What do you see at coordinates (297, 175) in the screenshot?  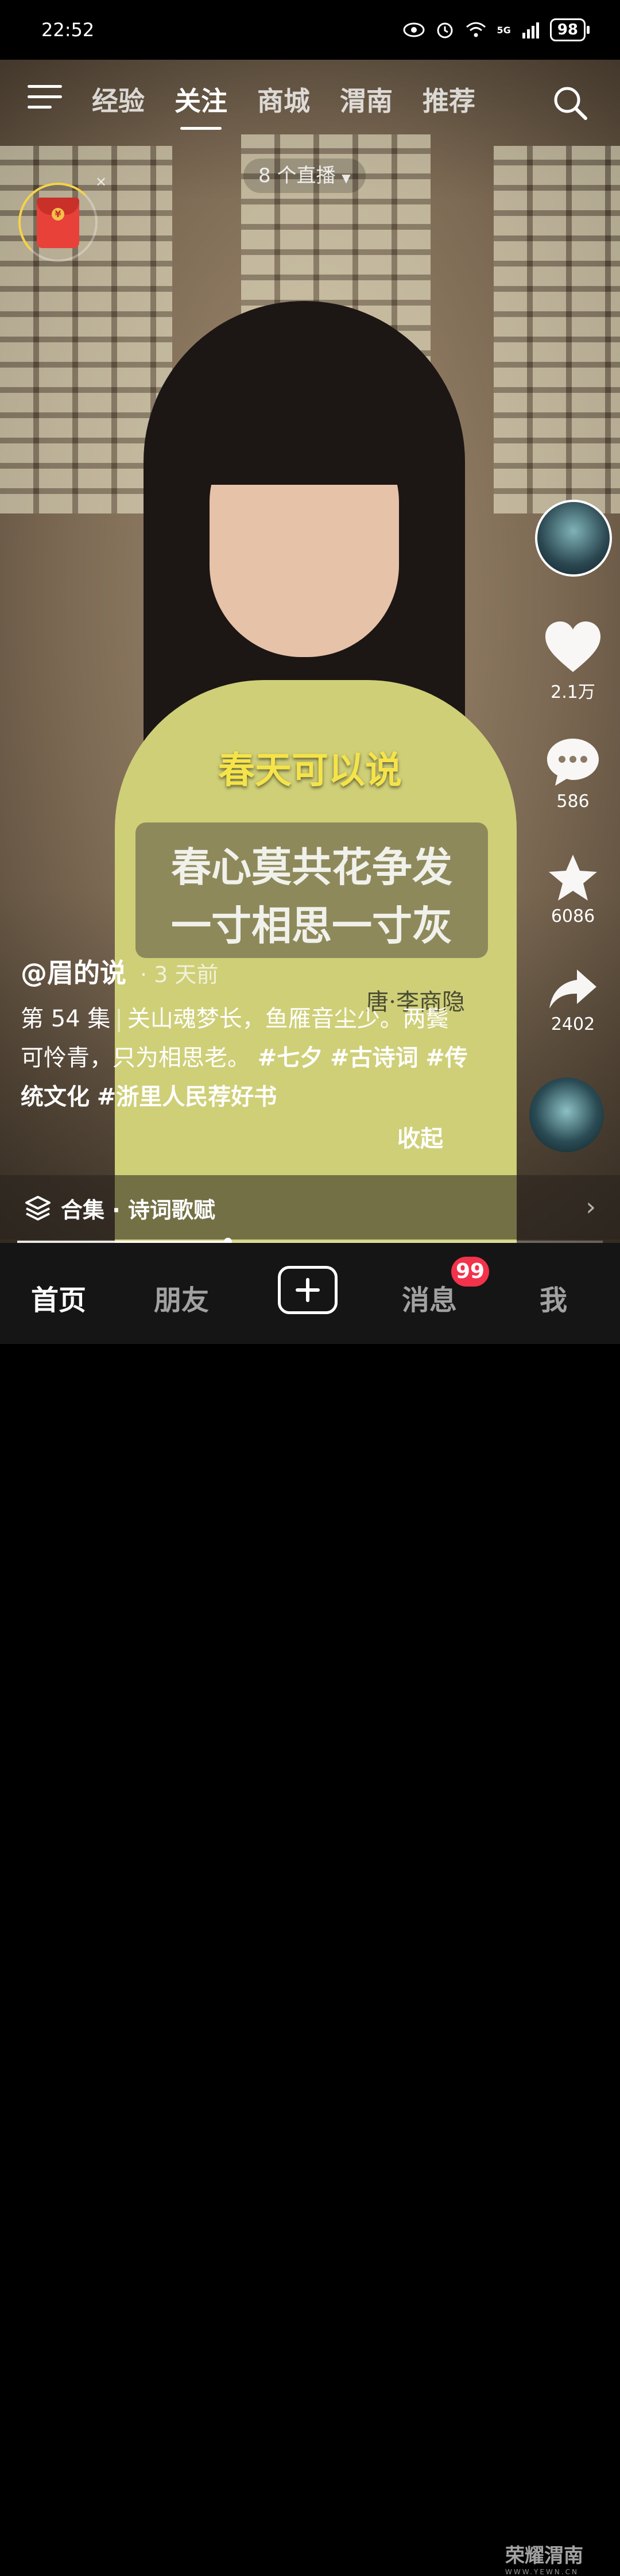 I see `live-count-label: 8 个直播` at bounding box center [297, 175].